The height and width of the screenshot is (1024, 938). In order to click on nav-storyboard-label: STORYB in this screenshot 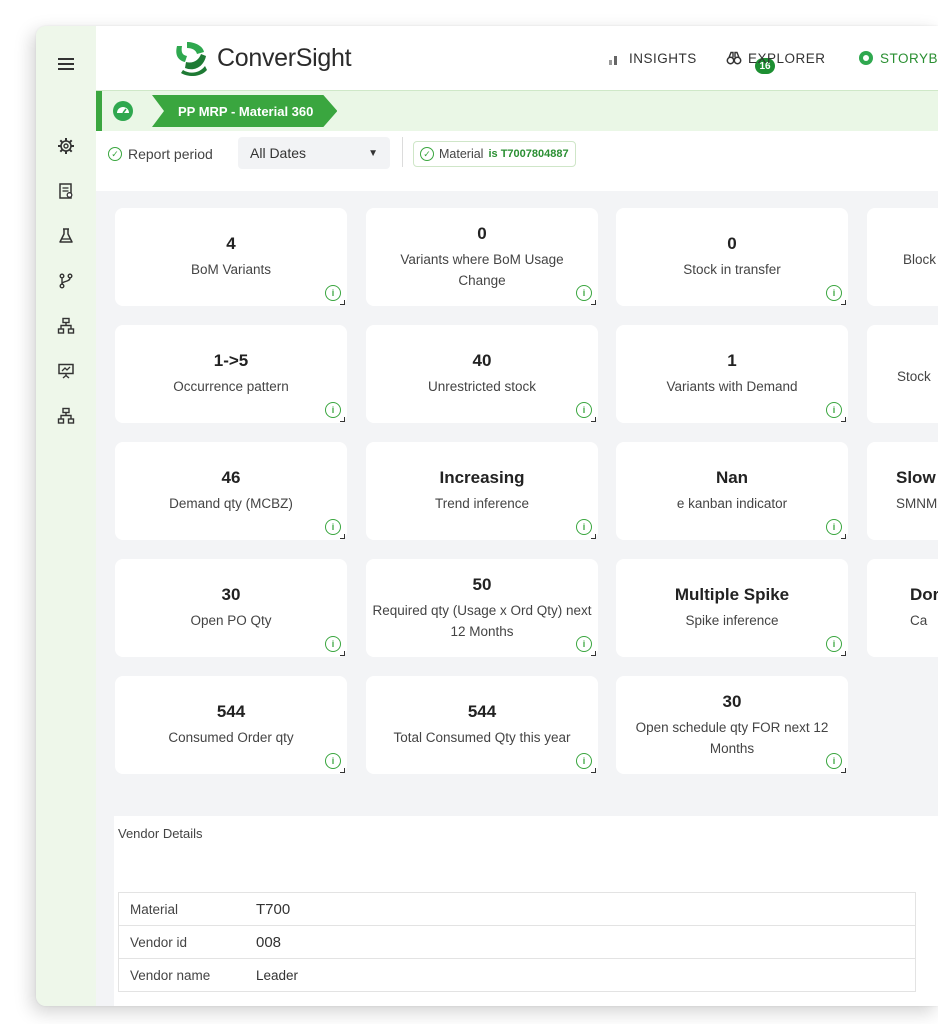, I will do `click(909, 58)`.